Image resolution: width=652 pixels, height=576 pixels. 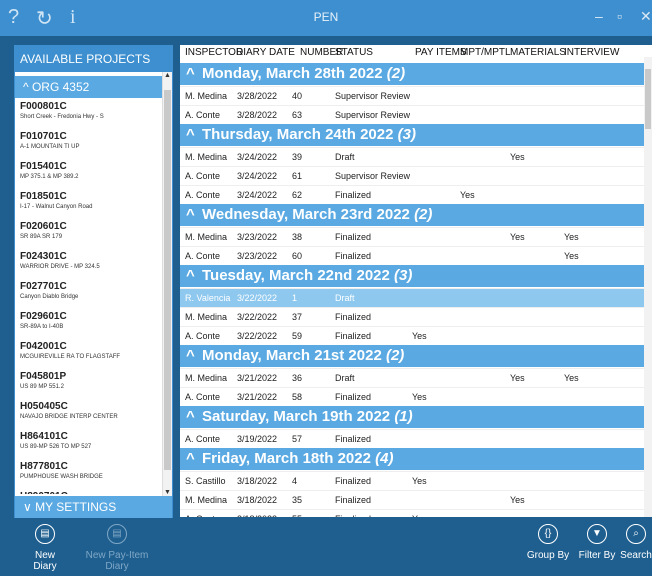 What do you see at coordinates (89, 414) in the screenshot?
I see `project-item: H050405C NAVAJO BRIDGE INTERP CENTER` at bounding box center [89, 414].